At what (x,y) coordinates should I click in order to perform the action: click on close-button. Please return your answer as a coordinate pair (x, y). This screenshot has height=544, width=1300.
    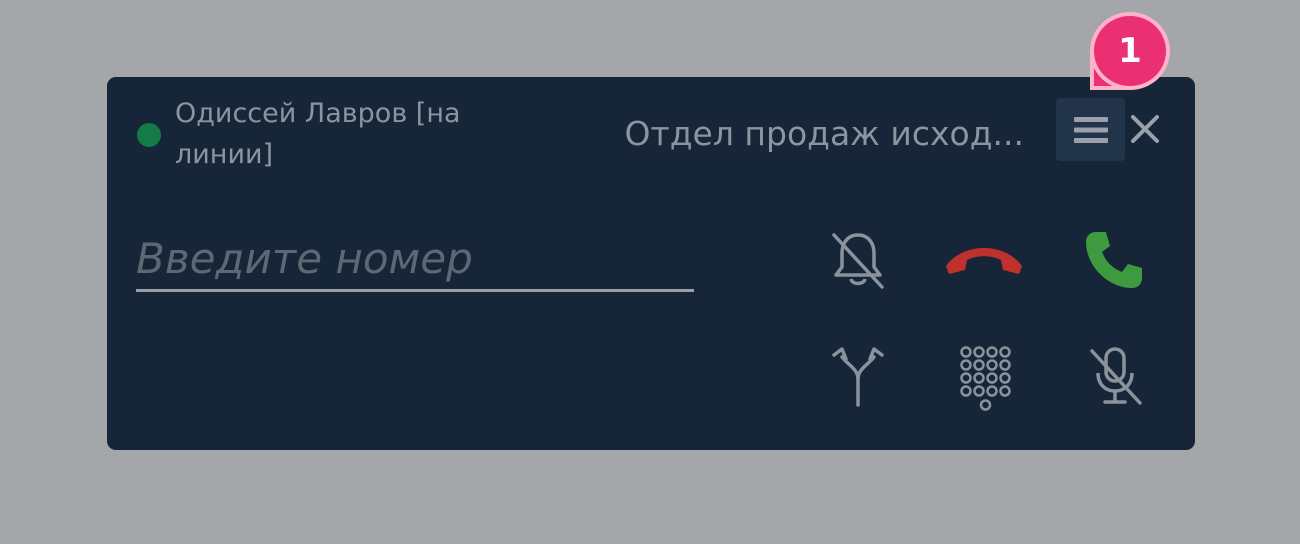
    Looking at the image, I should click on (1145, 129).